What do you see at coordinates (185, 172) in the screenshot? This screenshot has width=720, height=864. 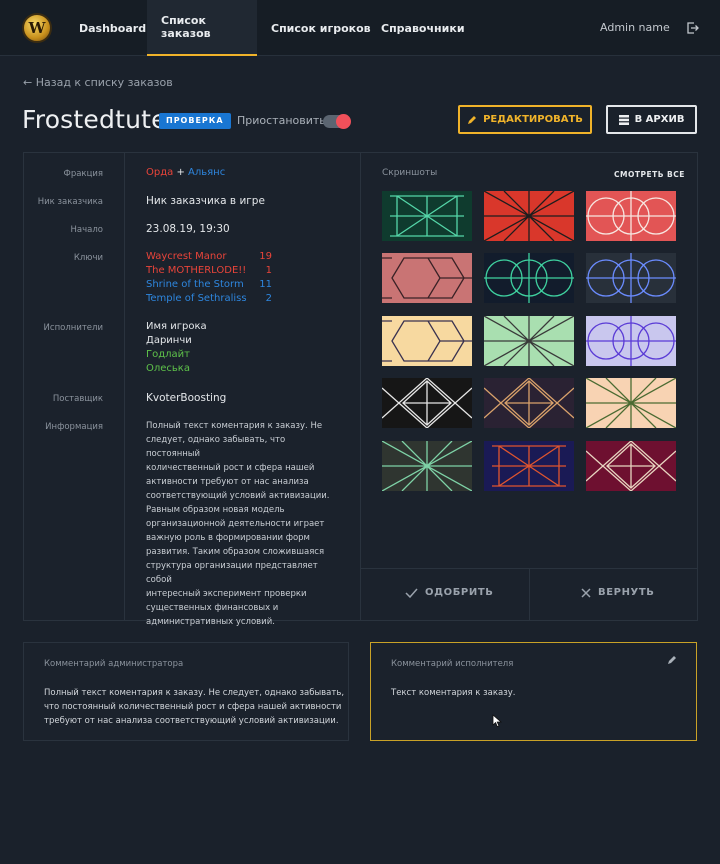 I see `faction-value: Орда + Альянс` at bounding box center [185, 172].